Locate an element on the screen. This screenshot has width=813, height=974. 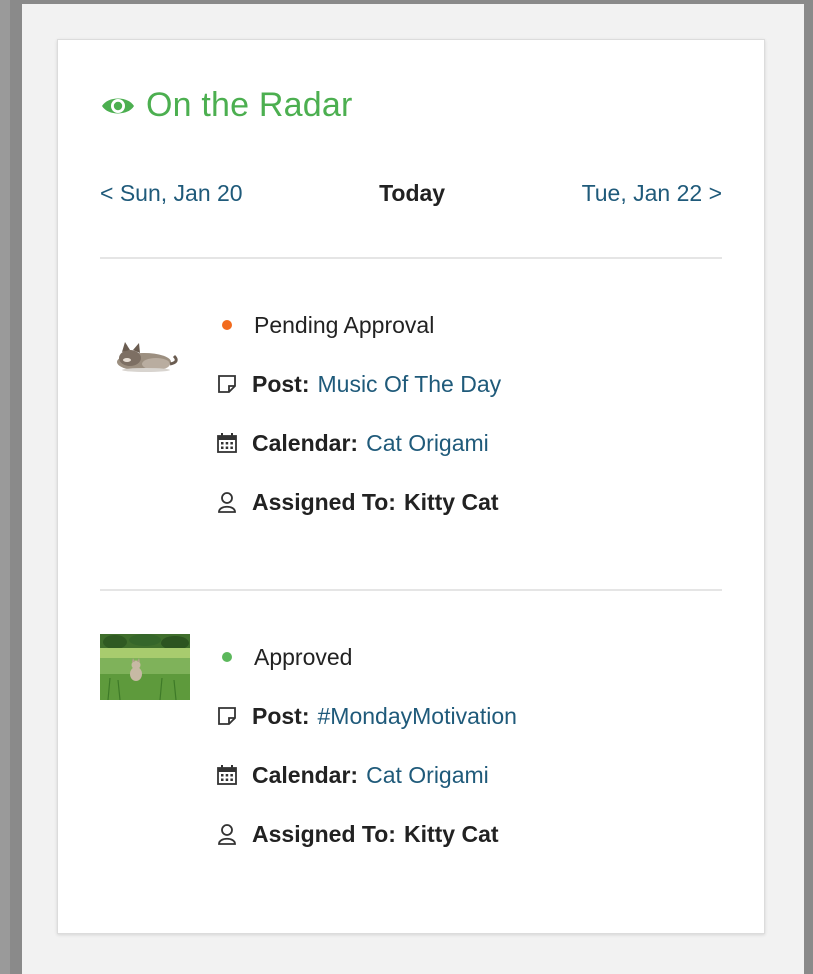
date-navigation: < Sun, Jan 20 Today Tue, Jan 22 > is located at coordinates (411, 193).